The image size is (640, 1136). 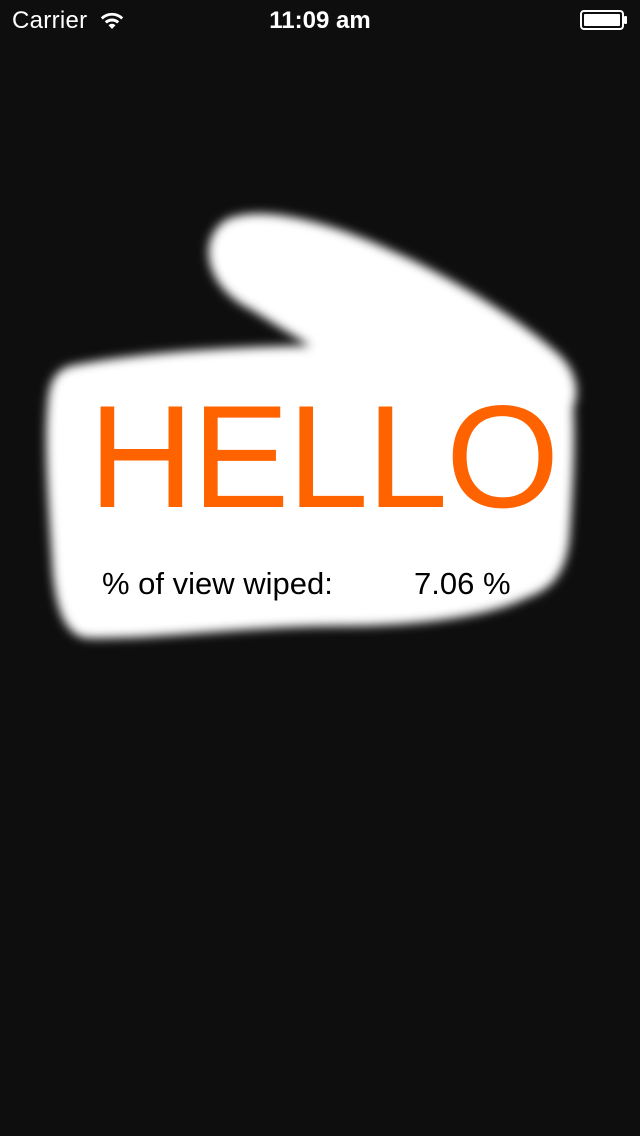 What do you see at coordinates (217, 583) in the screenshot?
I see `wiped-percent-label: % of view wiped:` at bounding box center [217, 583].